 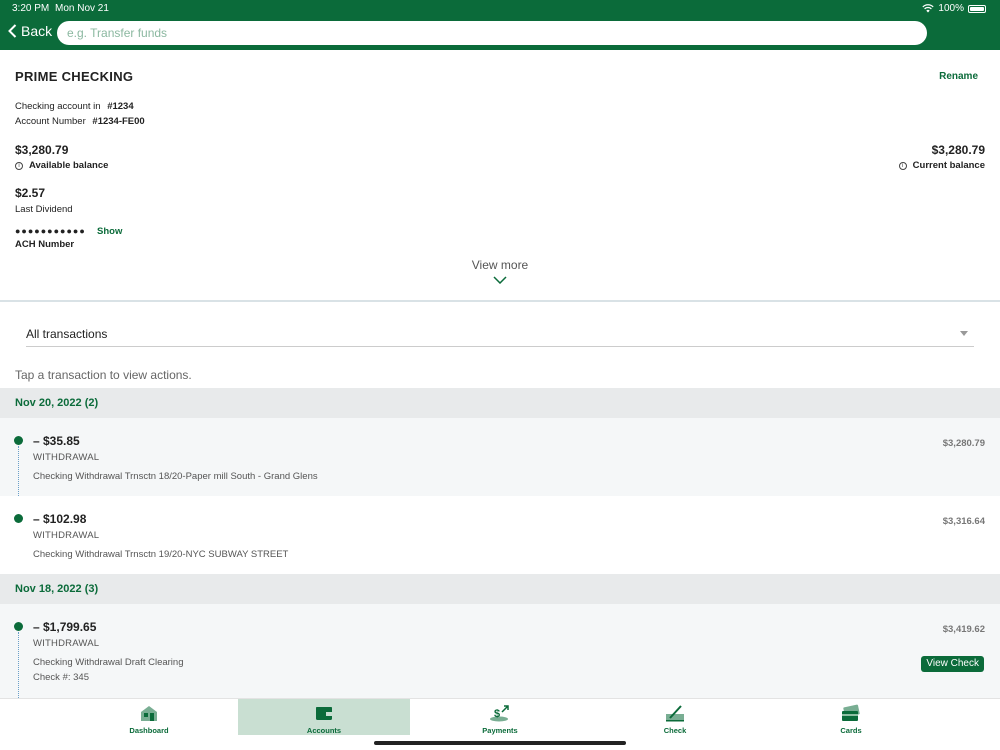 I want to click on tab-check: Check, so click(x=675, y=717).